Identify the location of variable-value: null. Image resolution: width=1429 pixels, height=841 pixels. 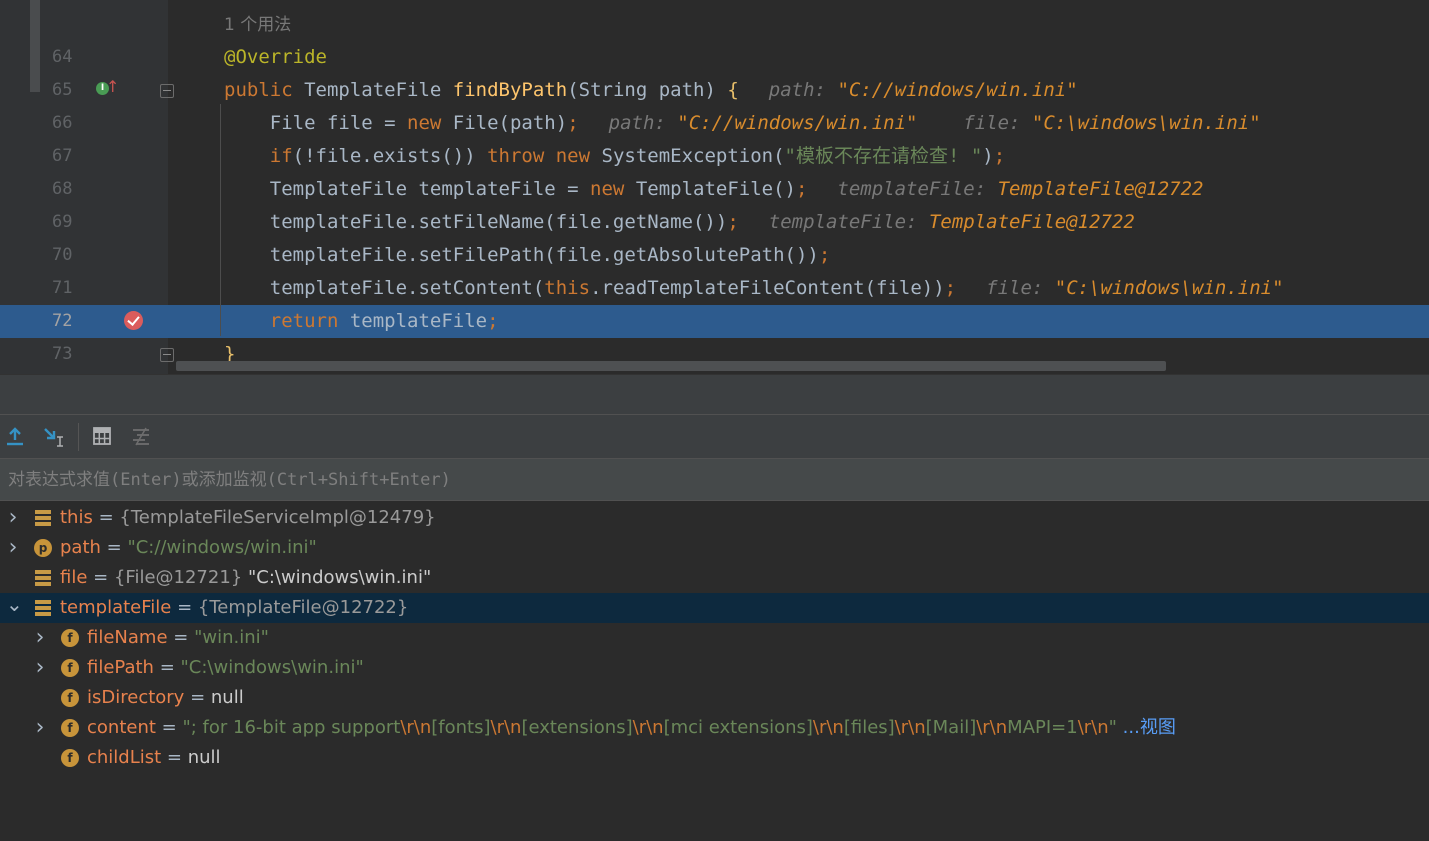
(204, 757).